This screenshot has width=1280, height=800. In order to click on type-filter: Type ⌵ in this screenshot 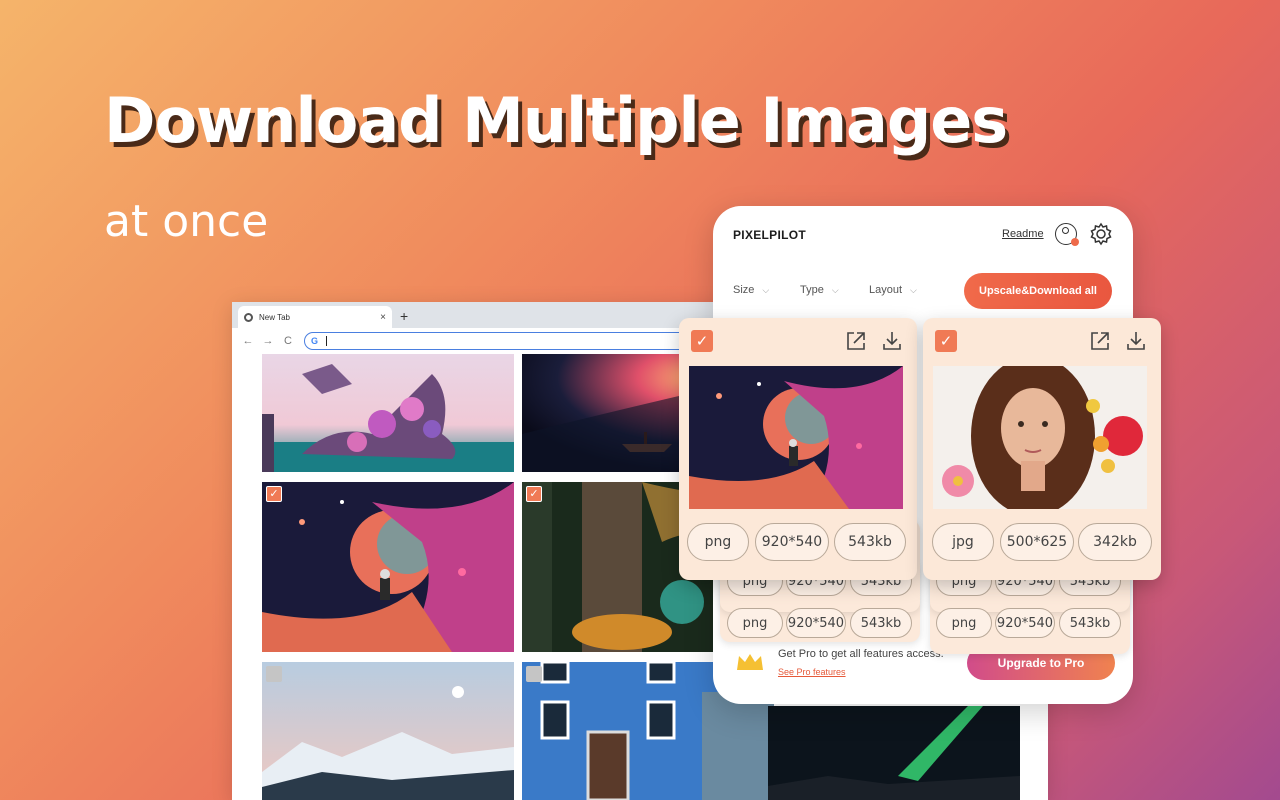, I will do `click(819, 290)`.